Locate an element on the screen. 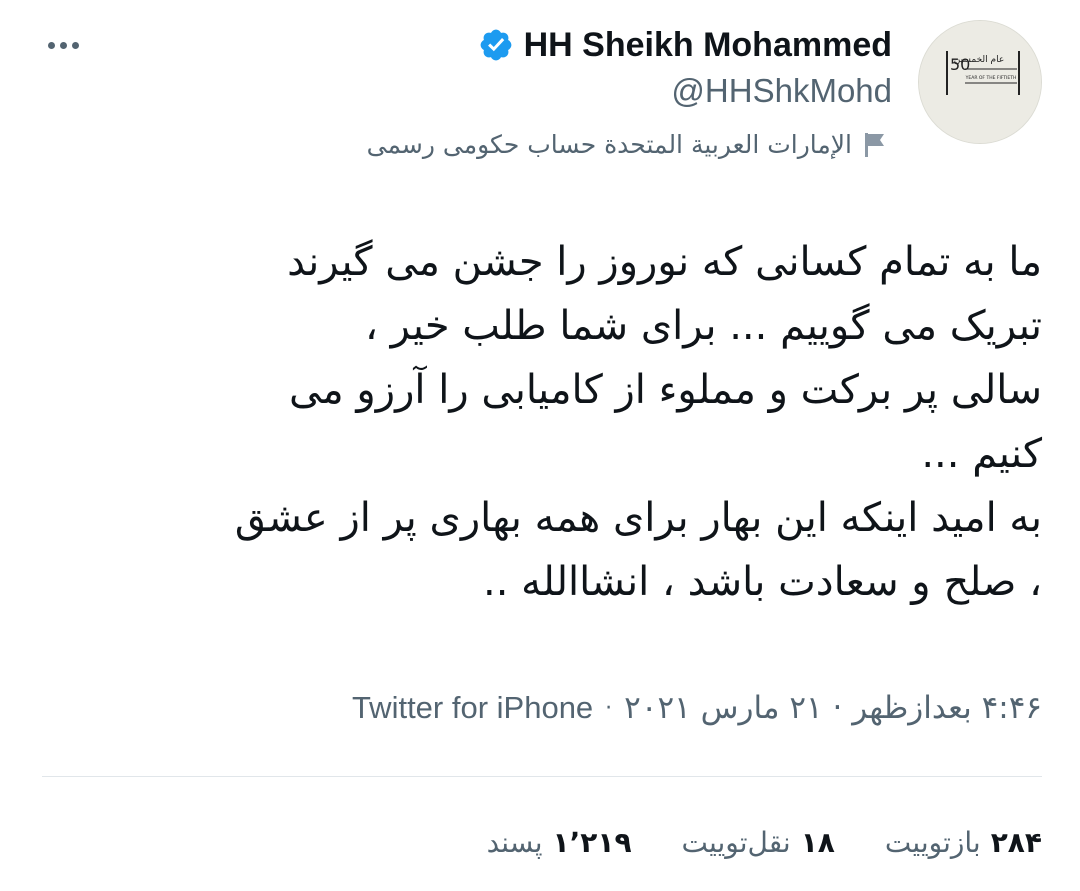 This screenshot has width=1080, height=891. more-horizontal-icon is located at coordinates (51, 45).